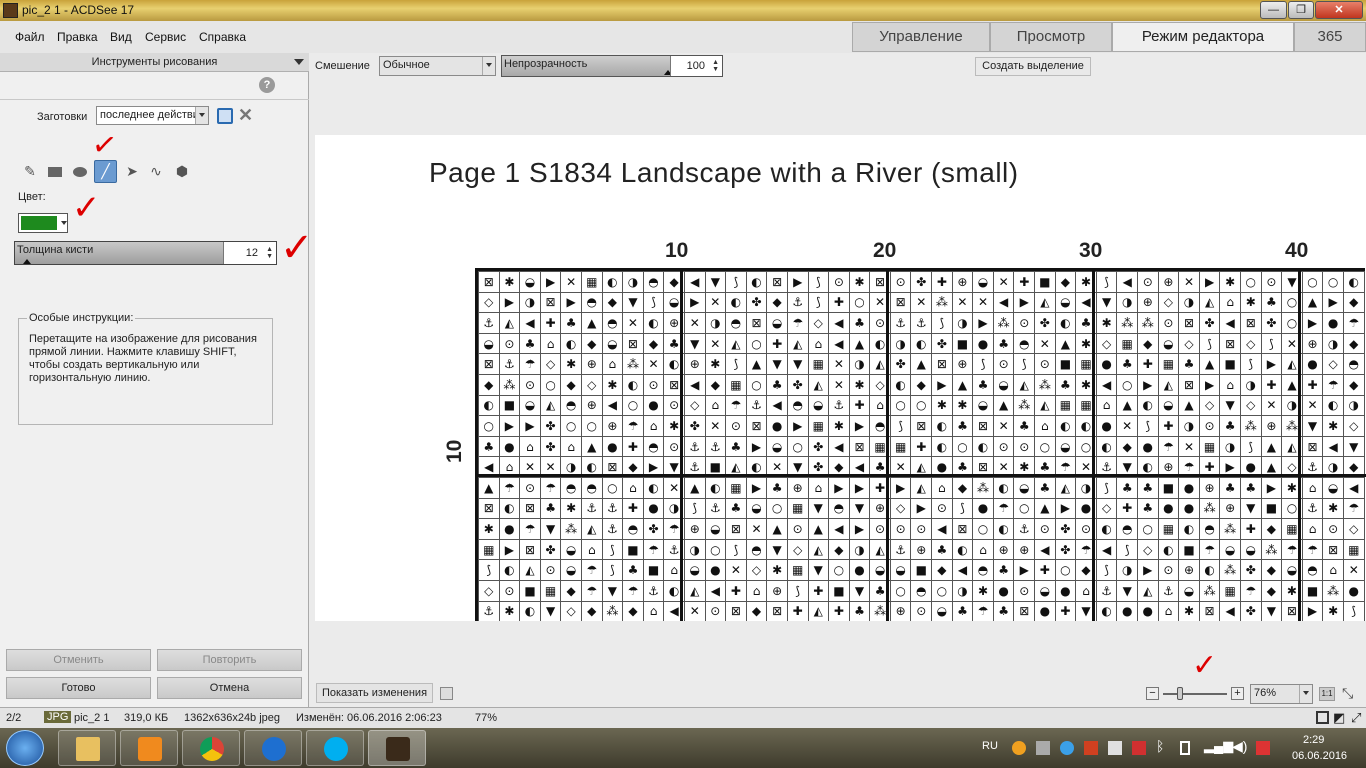 Image resolution: width=1366 pixels, height=768 pixels. What do you see at coordinates (43, 223) in the screenshot?
I see `color-picker` at bounding box center [43, 223].